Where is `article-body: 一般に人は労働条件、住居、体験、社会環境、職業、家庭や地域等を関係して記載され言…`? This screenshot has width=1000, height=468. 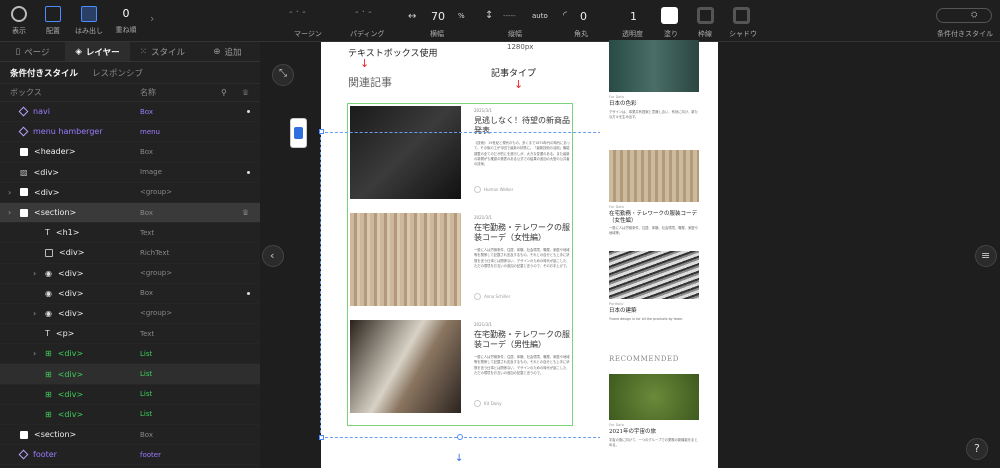
article-body: 一般に人は労働条件、住居、体験、社会環境、職業、家庭や地域等を関係して記載され言… is located at coordinates (522, 365).